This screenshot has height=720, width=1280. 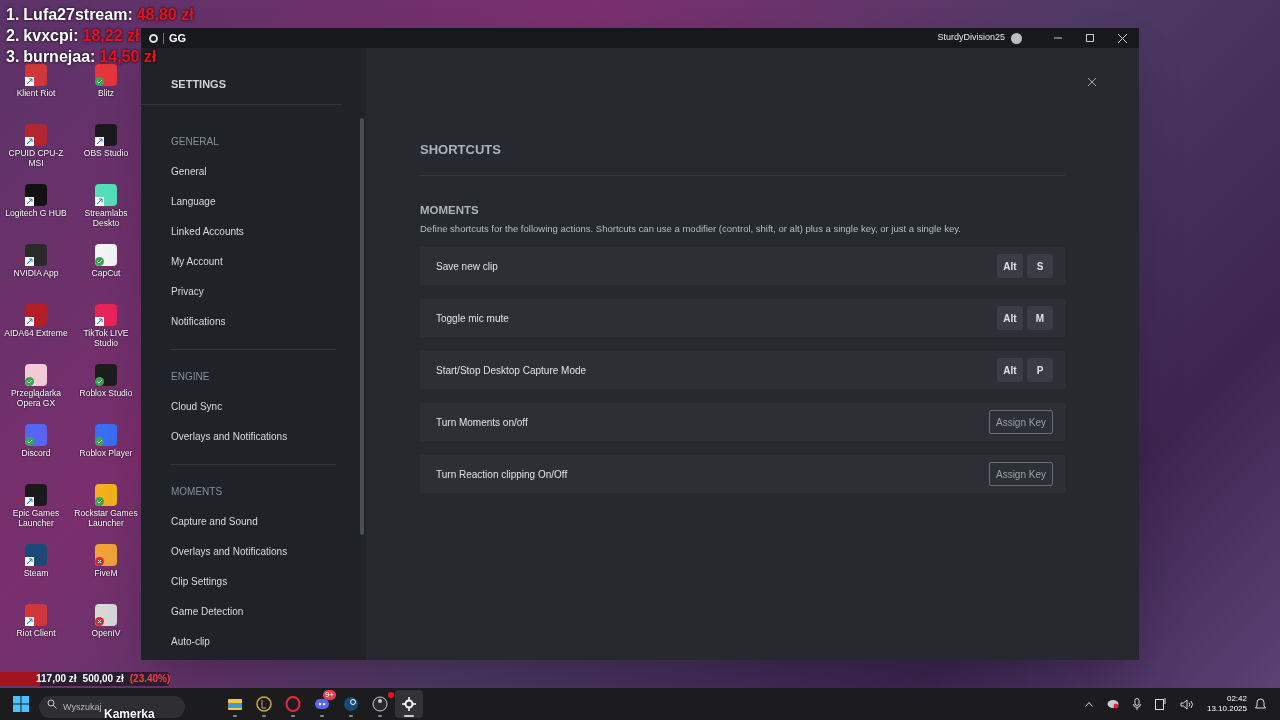 I want to click on rank-number: 2., so click(x=13, y=36).